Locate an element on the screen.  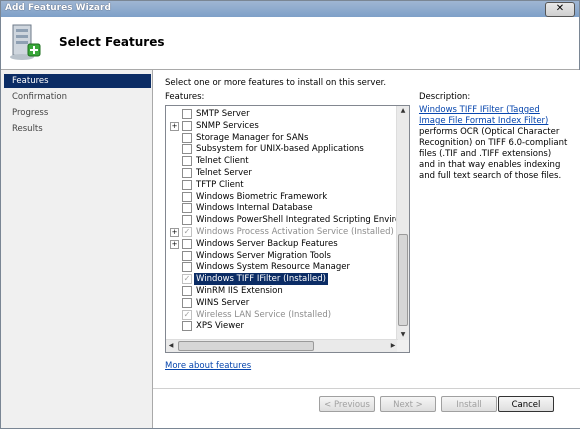
horizontal-scroll-thumb is located at coordinates (246, 346).